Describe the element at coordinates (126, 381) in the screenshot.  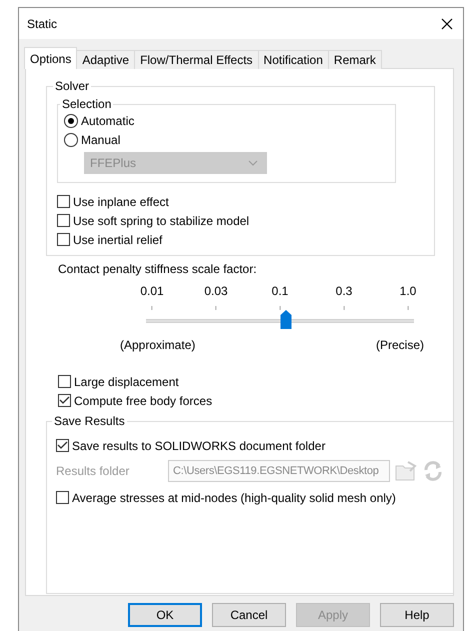
I see `checkbox-label: Large displacement` at that location.